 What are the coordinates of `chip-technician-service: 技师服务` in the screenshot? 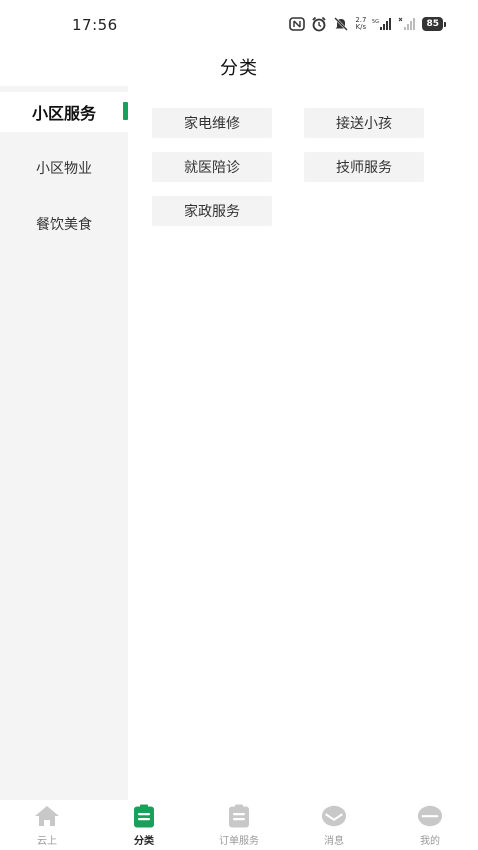 It's located at (364, 167).